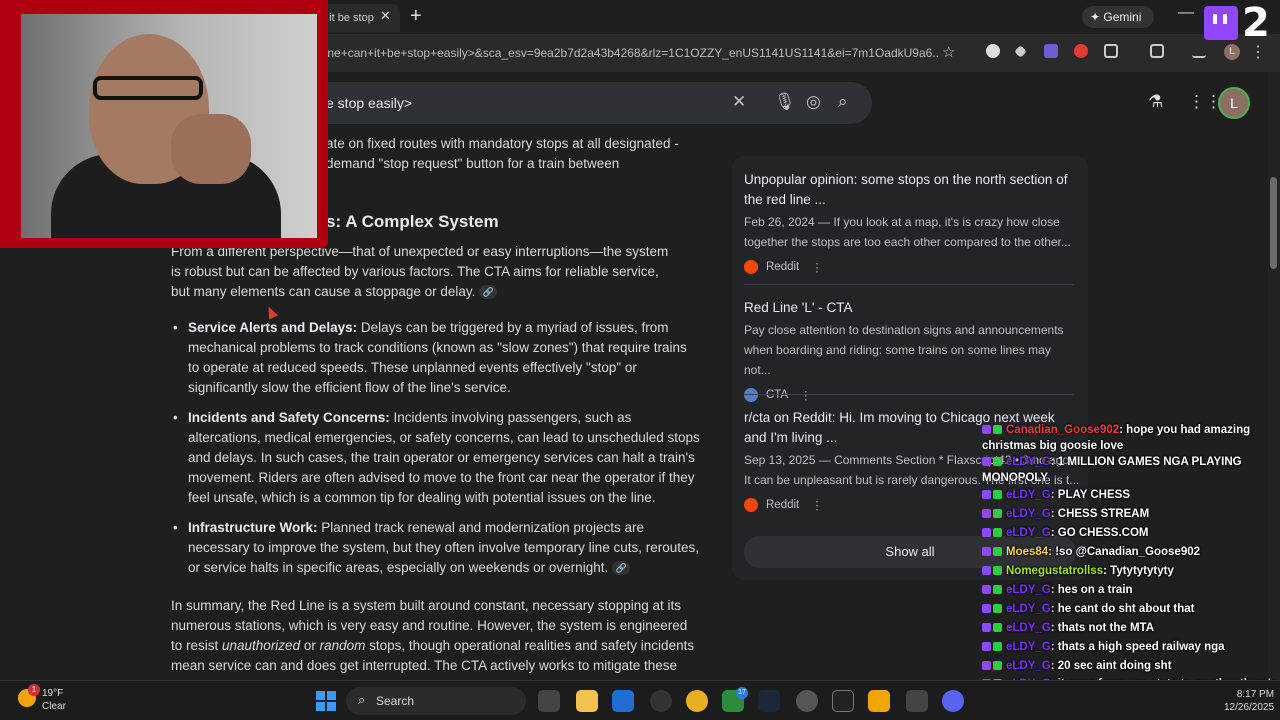 The height and width of the screenshot is (720, 1280). I want to click on steam-icon, so click(769, 701).